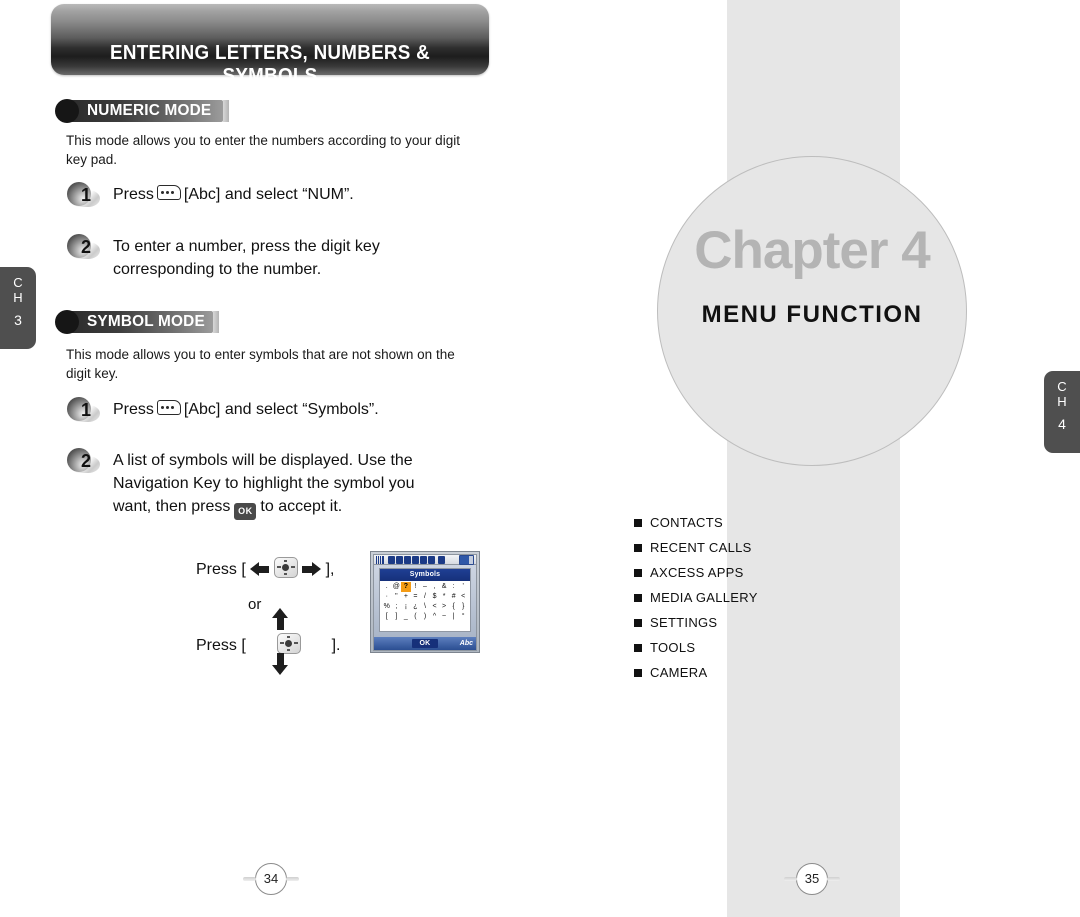 The width and height of the screenshot is (1080, 917). Describe the element at coordinates (406, 607) in the screenshot. I see `symbol-cell: ¡` at that location.